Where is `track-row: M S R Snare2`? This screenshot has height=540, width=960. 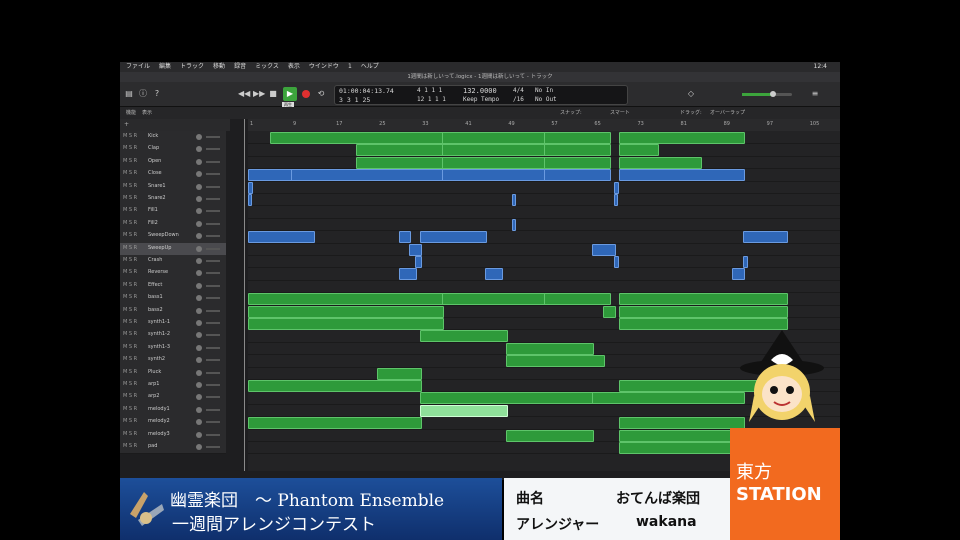 track-row: M S R Snare2 is located at coordinates (173, 200).